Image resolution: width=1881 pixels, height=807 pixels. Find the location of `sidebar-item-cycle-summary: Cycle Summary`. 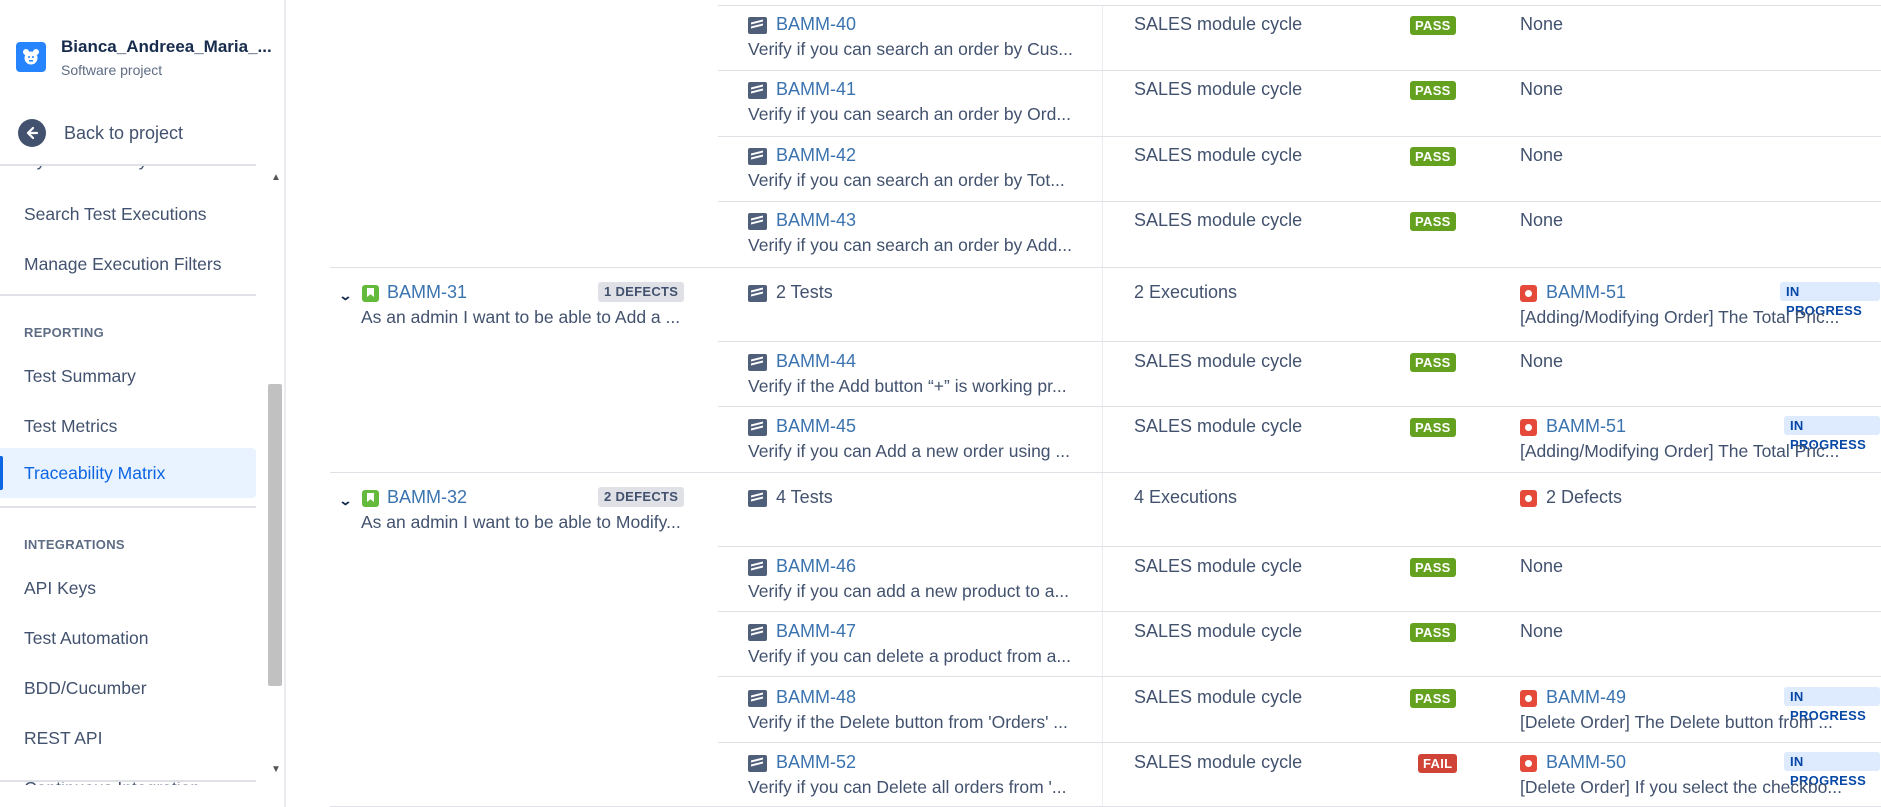

sidebar-item-cycle-summary: Cycle Summary is located at coordinates (128, 175).